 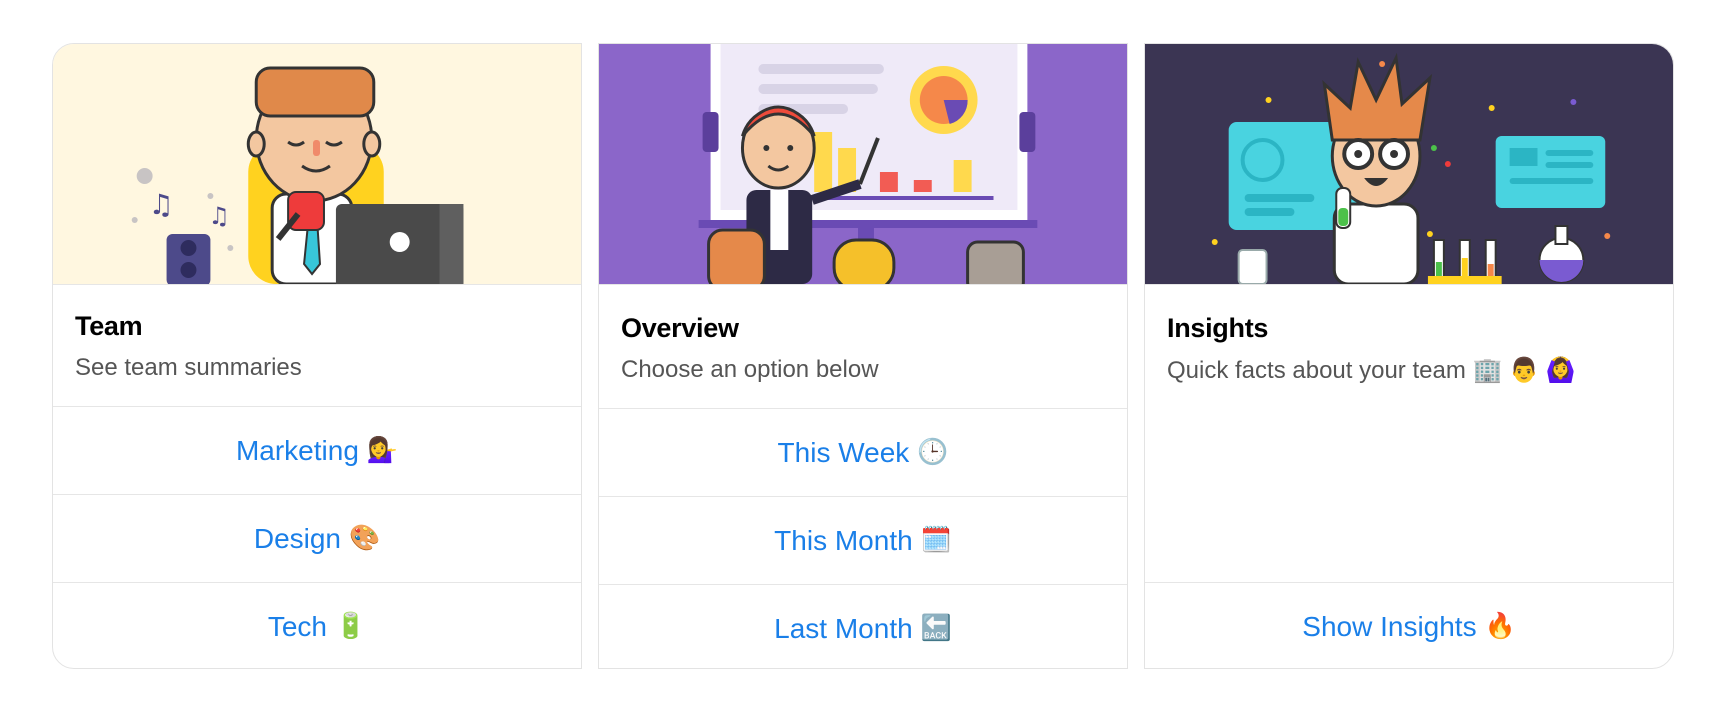 I want to click on show-insights-button: Show Insights 🔥, so click(x=1409, y=625).